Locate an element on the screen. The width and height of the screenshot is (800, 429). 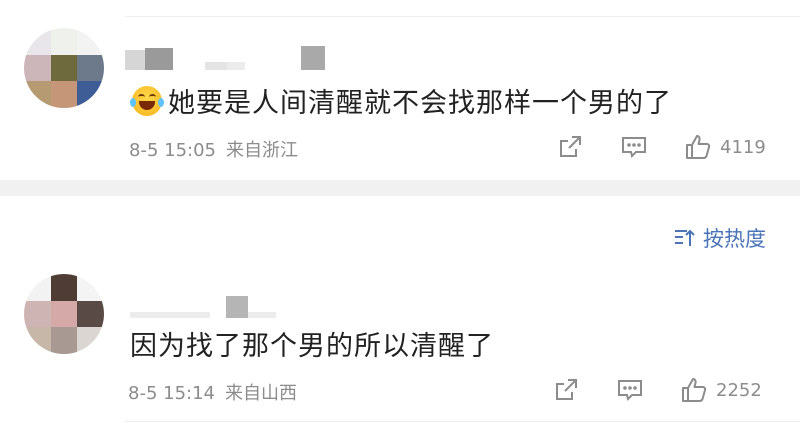
comment-text-body: 她要是人间清醒就不会找那样一个男的了 is located at coordinates (420, 103).